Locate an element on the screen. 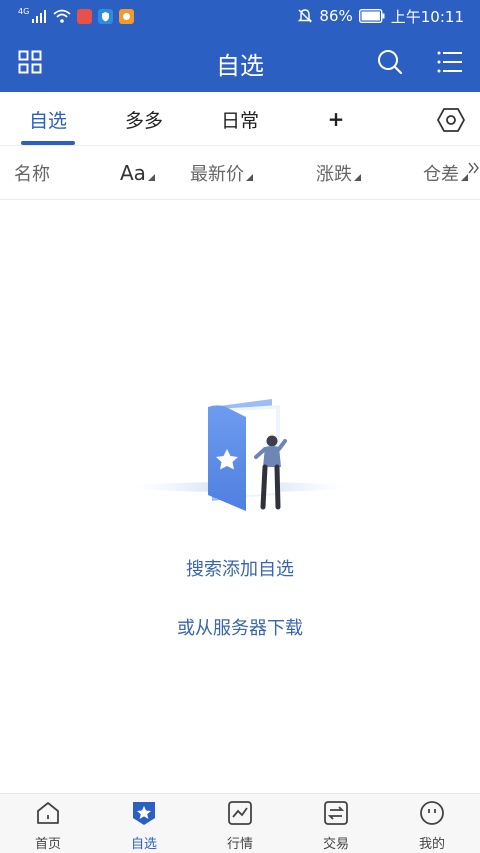  watchlist-tab-bar: 自选 多多 日常 + is located at coordinates (240, 119).